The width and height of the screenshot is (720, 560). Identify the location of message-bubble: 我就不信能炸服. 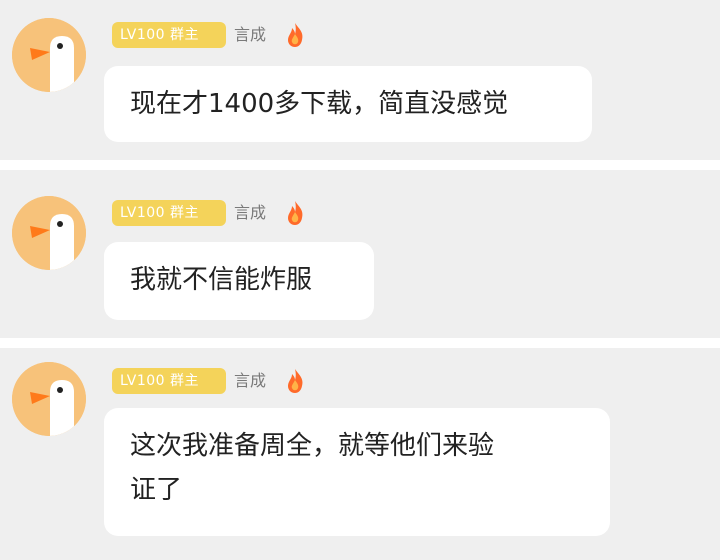
(239, 281).